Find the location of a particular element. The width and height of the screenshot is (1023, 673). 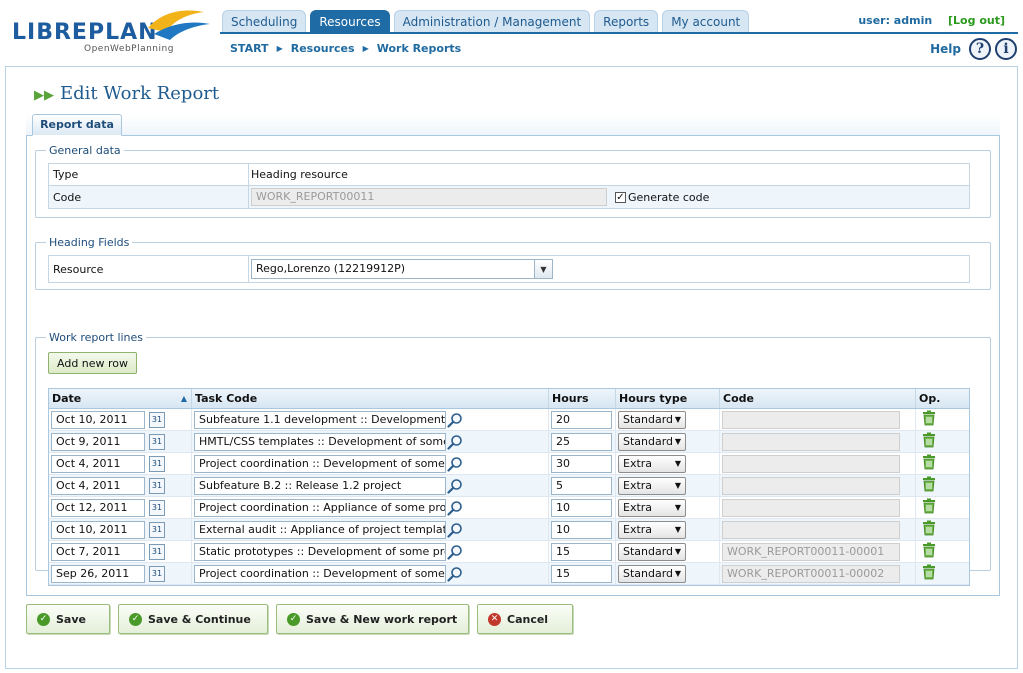

tab-reports: Reports is located at coordinates (626, 21).